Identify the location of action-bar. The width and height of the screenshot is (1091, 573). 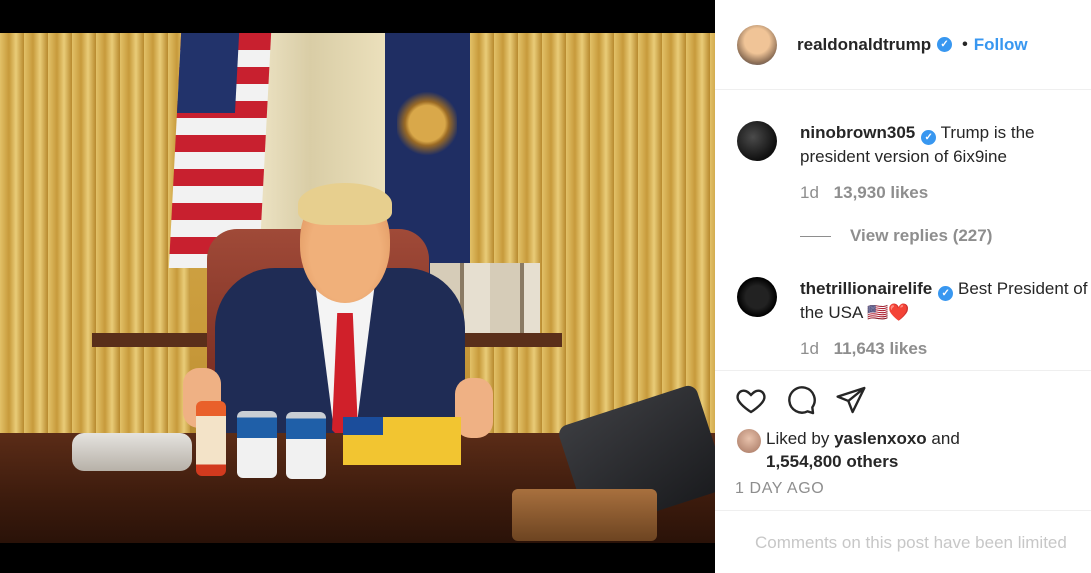
(801, 400).